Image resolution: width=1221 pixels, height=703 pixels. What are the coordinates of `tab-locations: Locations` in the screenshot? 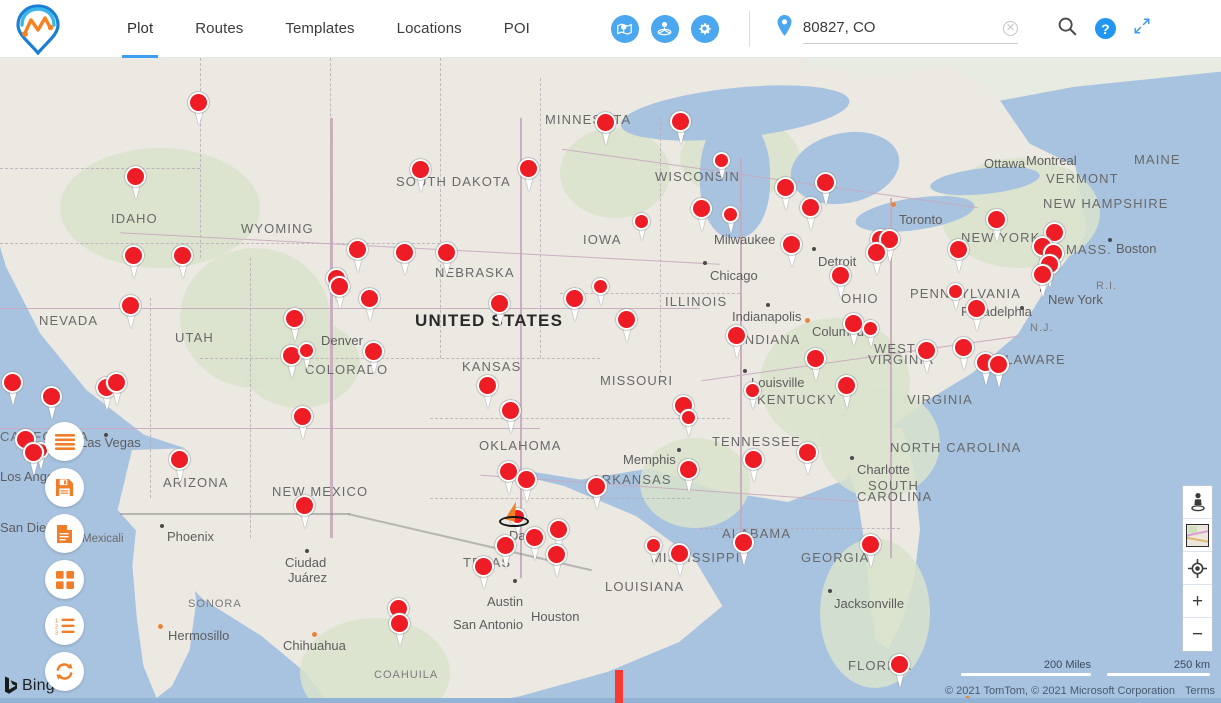 It's located at (429, 29).